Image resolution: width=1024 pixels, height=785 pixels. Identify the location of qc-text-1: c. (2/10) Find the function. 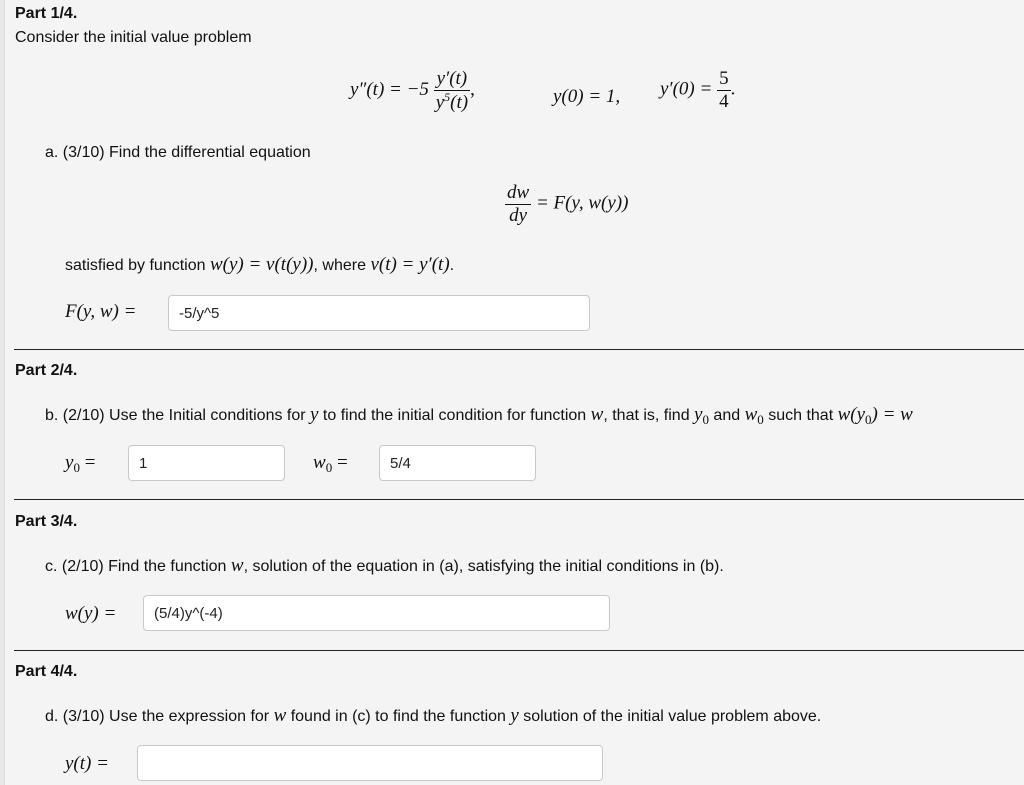
(138, 566).